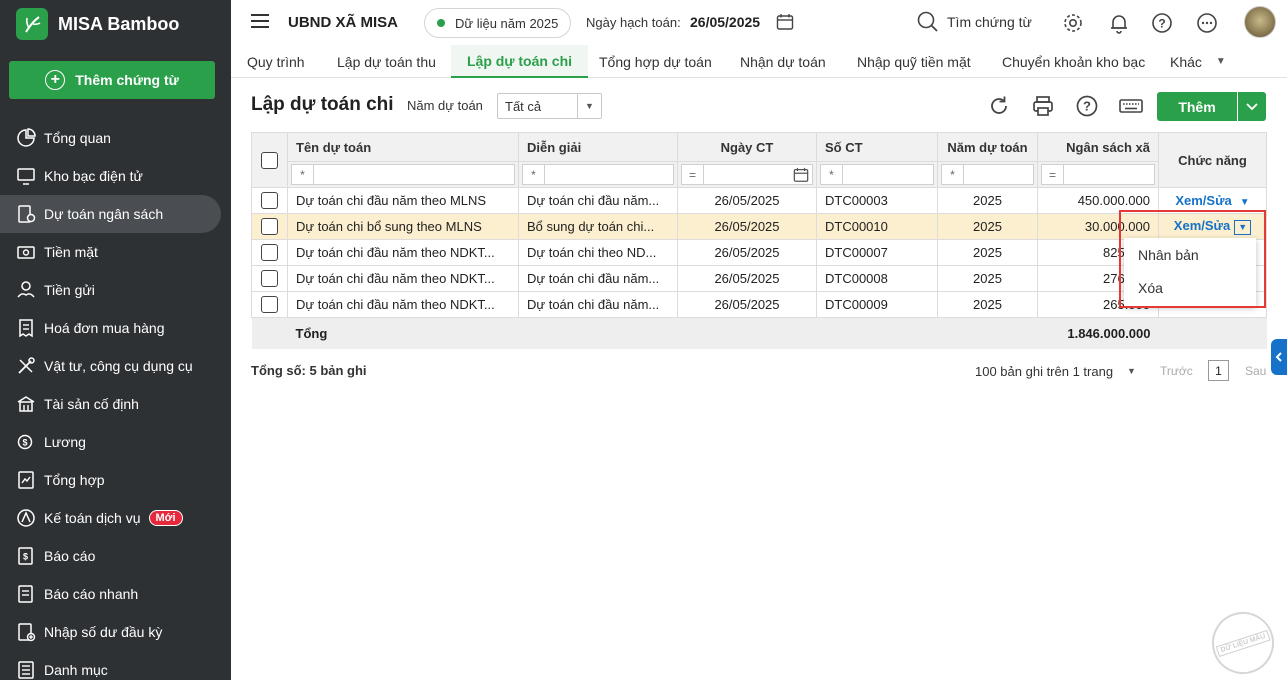 The height and width of the screenshot is (680, 1287). What do you see at coordinates (1260, 22) in the screenshot?
I see `user-avatar` at bounding box center [1260, 22].